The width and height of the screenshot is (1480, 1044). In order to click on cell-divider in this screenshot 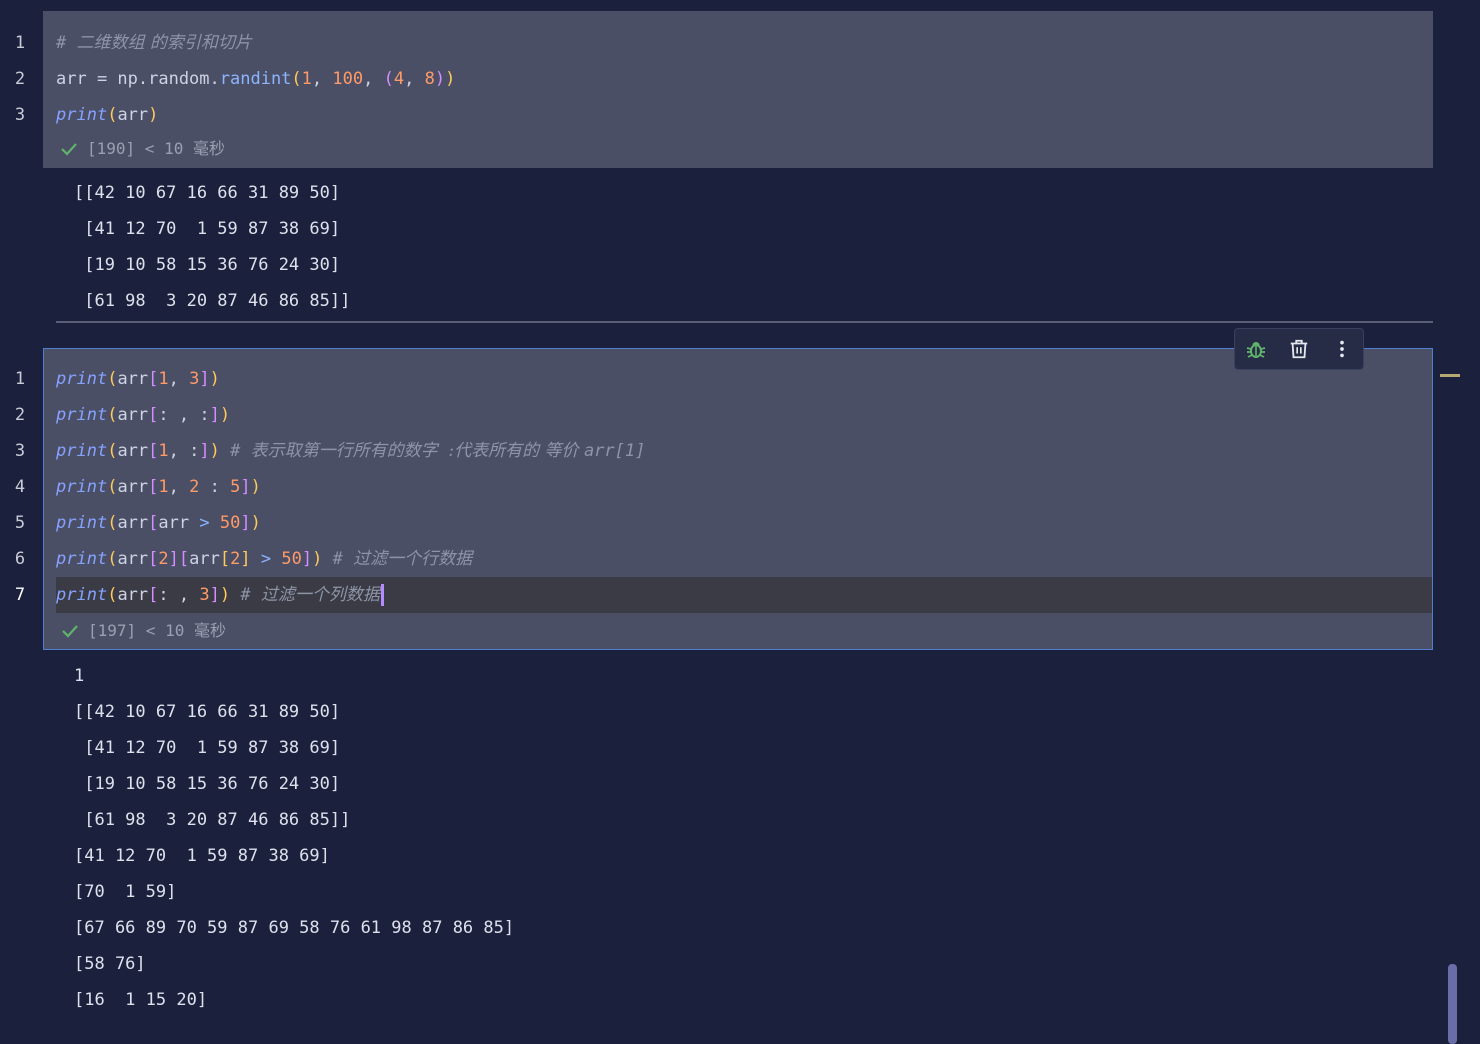, I will do `click(744, 322)`.